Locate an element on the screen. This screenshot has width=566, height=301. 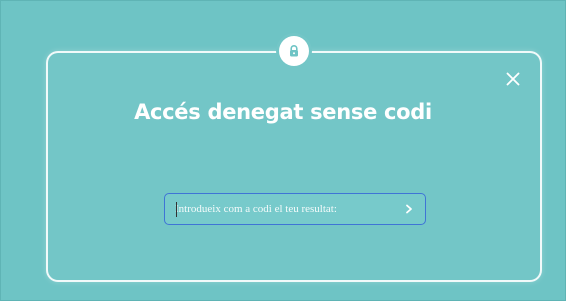
lock-icon is located at coordinates (294, 51).